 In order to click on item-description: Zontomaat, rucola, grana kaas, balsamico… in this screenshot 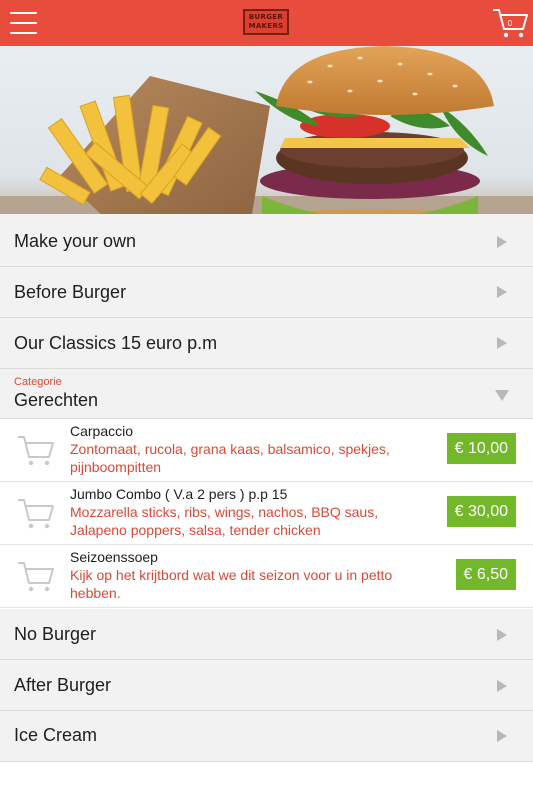, I will do `click(230, 458)`.